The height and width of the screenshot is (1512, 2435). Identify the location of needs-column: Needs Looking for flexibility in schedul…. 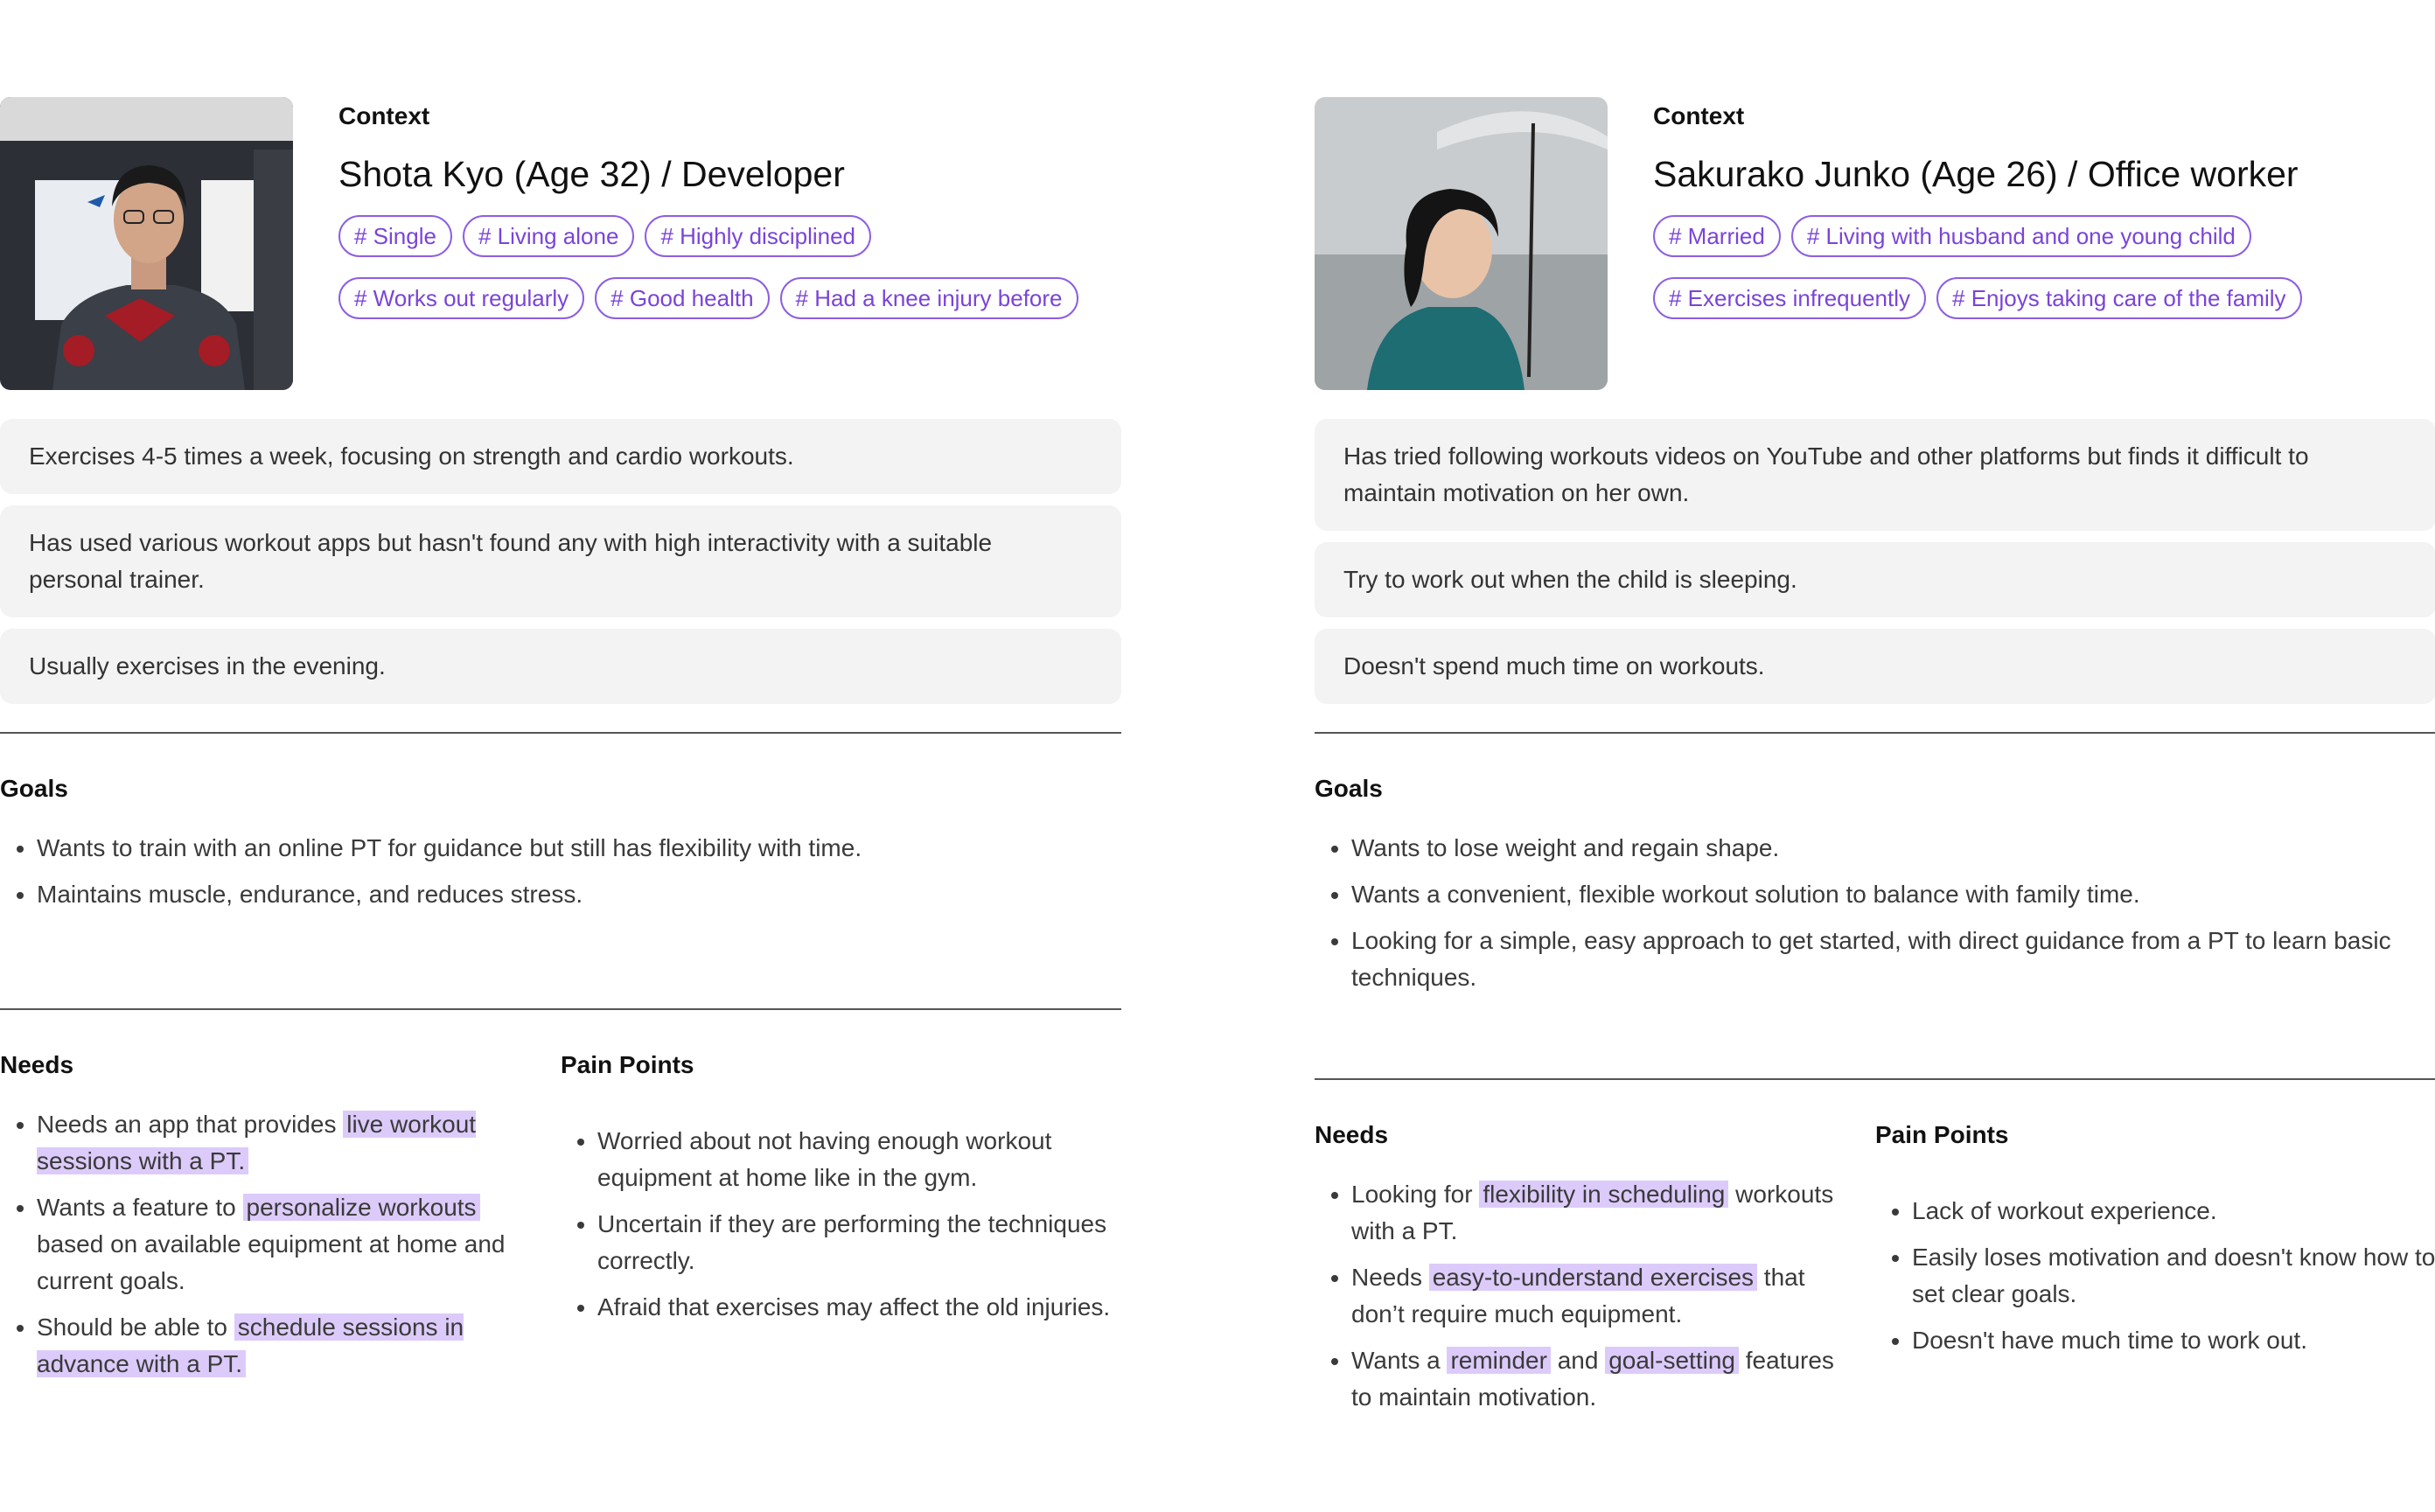
(1595, 1273).